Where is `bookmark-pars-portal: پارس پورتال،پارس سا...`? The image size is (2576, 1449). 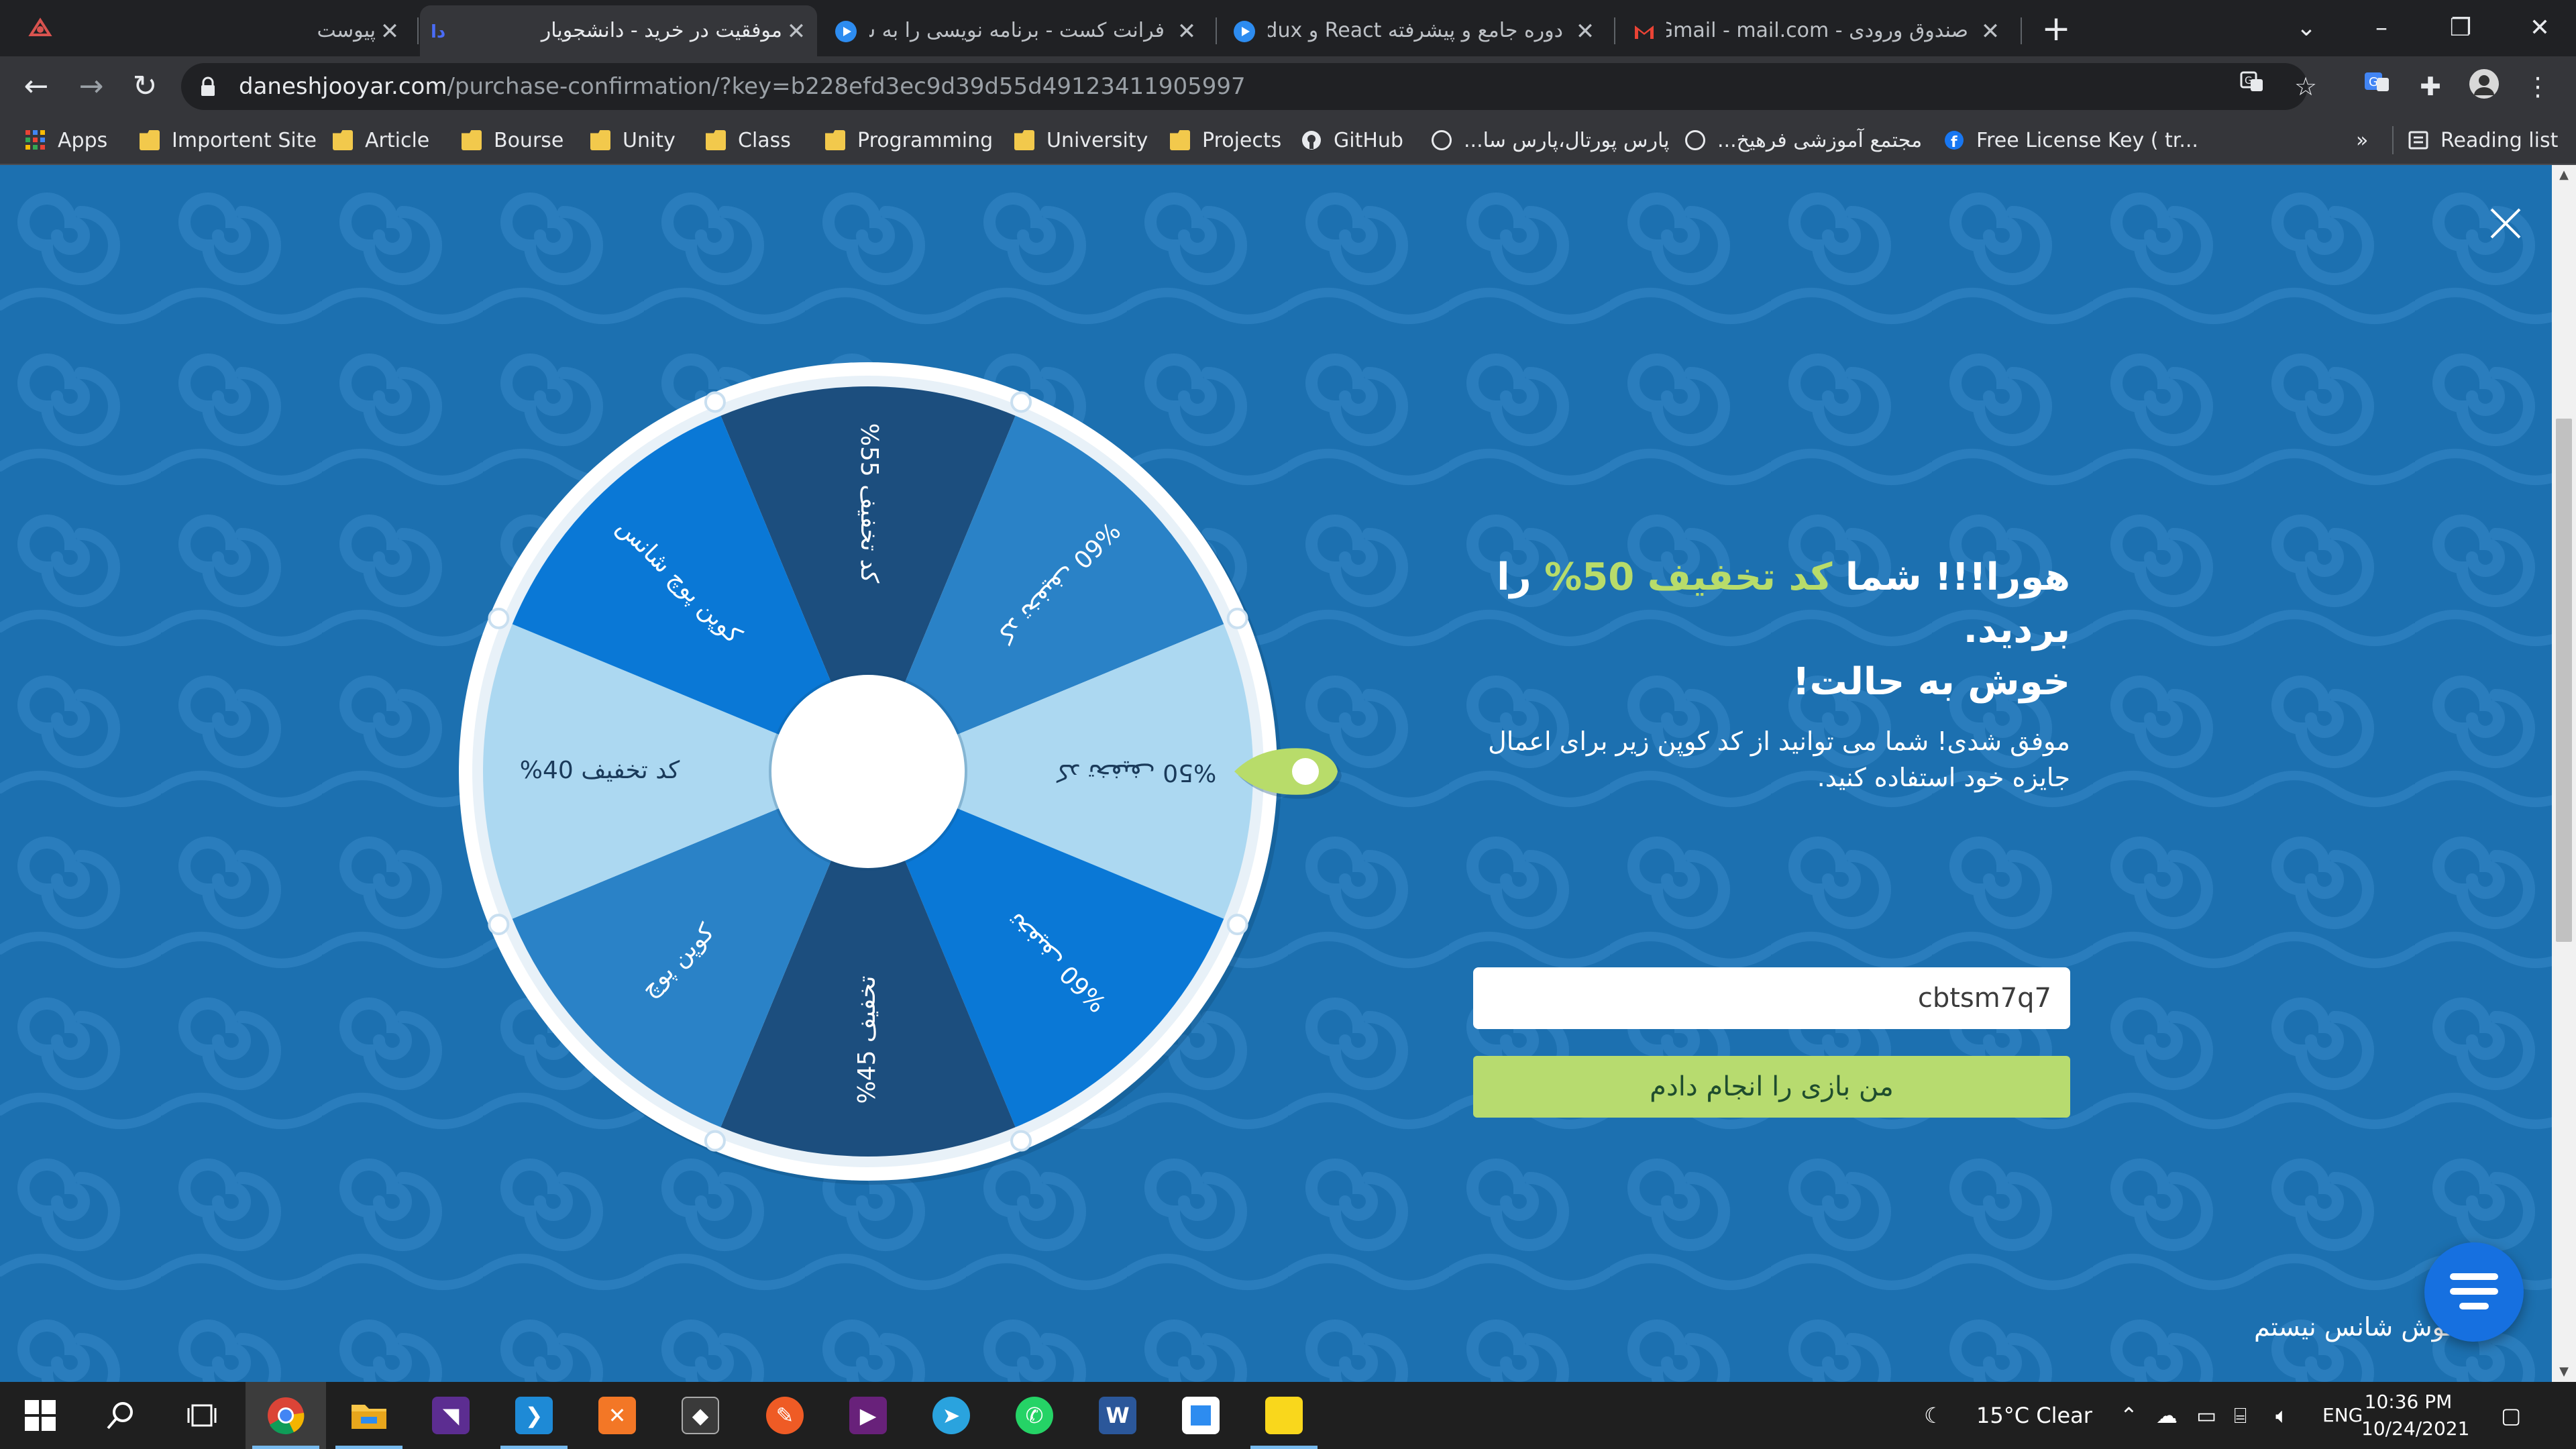 bookmark-pars-portal: پارس پورتال،پارس سا... is located at coordinates (1550, 140).